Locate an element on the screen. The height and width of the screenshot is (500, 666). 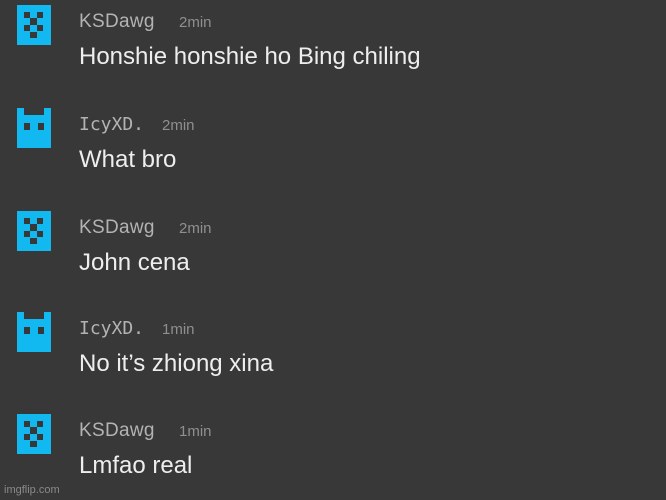
imgflip-watermark: imgflip.com is located at coordinates (32, 490).